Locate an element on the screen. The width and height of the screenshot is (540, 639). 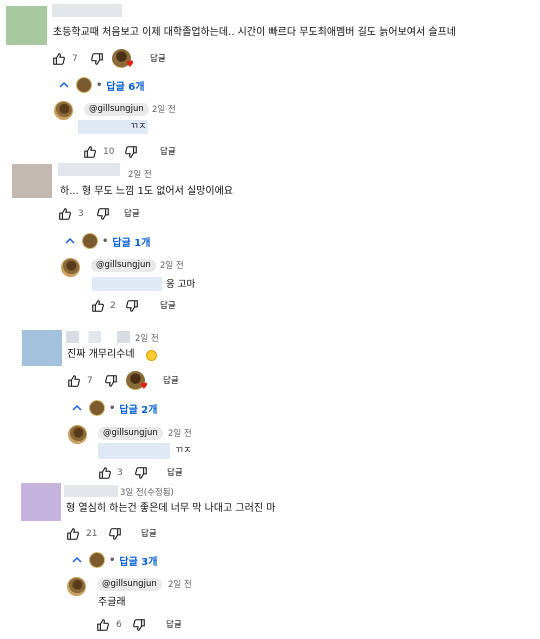
replies-toggle: • 답글 2개 is located at coordinates (114, 408).